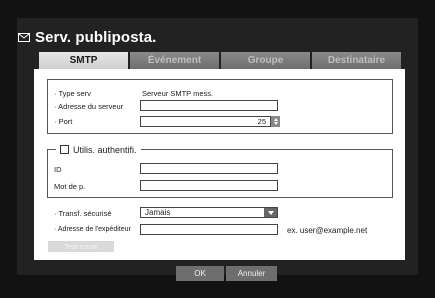 This screenshot has width=435, height=298. What do you see at coordinates (58, 169) in the screenshot?
I see `id-label: ID` at bounding box center [58, 169].